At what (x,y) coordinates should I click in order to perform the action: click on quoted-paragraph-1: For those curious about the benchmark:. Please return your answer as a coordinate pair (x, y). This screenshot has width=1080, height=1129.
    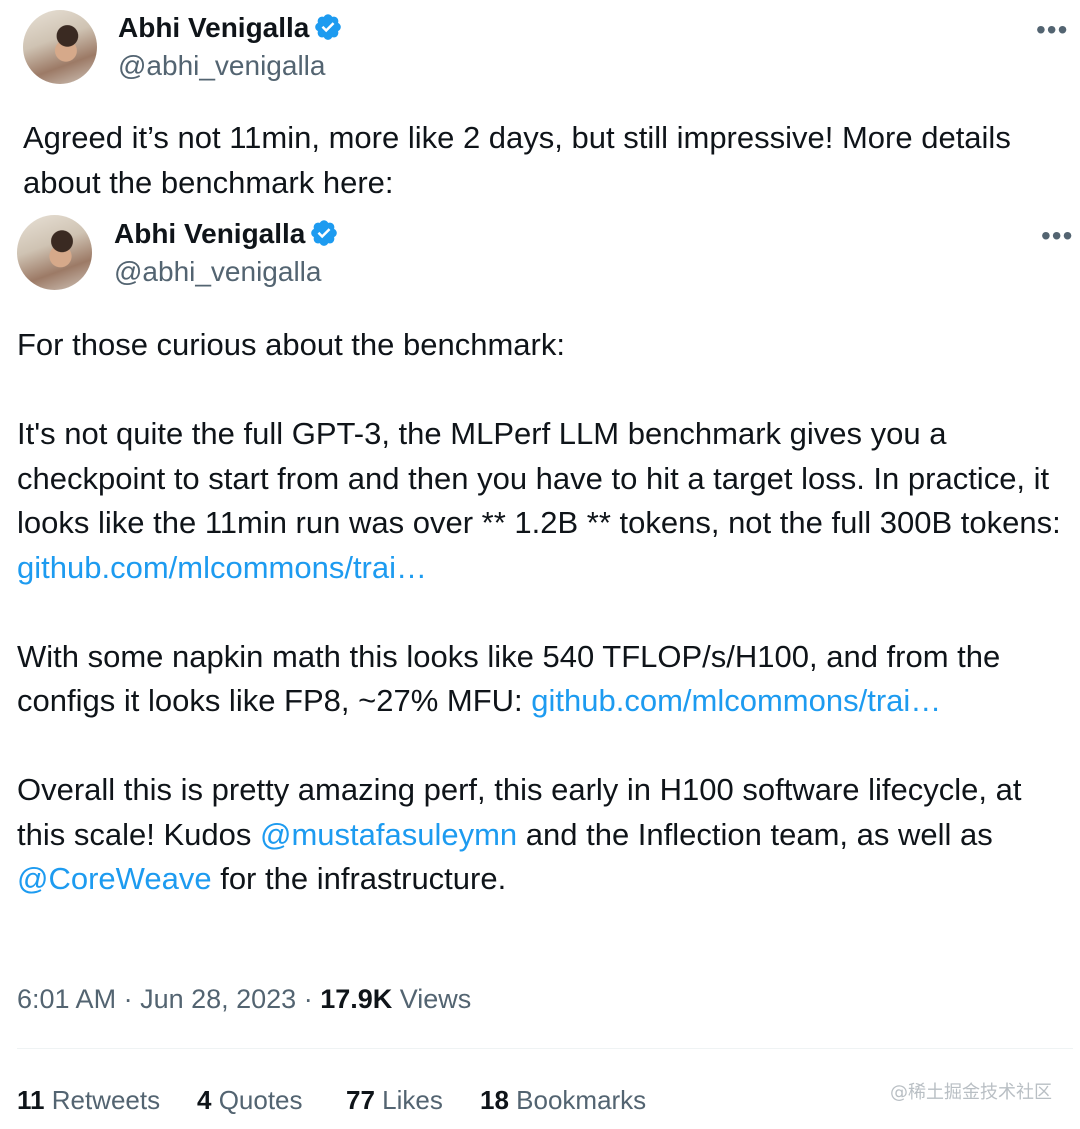
    Looking at the image, I should click on (291, 344).